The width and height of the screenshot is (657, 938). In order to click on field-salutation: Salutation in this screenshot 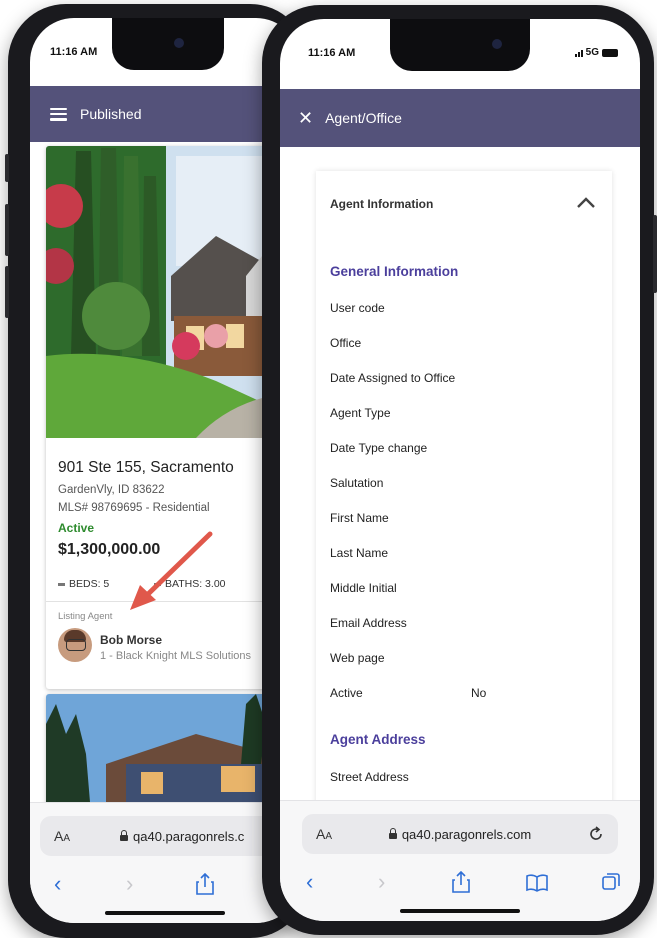, I will do `click(357, 483)`.